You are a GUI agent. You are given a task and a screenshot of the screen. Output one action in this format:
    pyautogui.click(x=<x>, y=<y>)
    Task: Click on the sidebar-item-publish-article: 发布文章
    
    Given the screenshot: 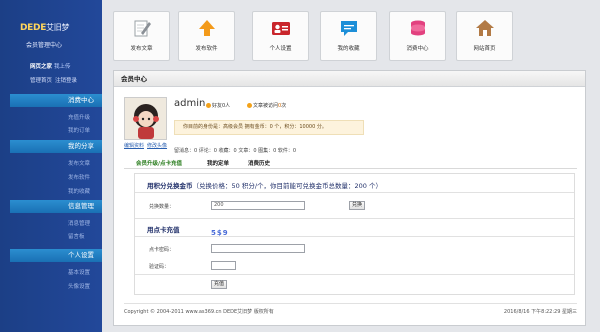 What is the action you would take?
    pyautogui.click(x=79, y=163)
    